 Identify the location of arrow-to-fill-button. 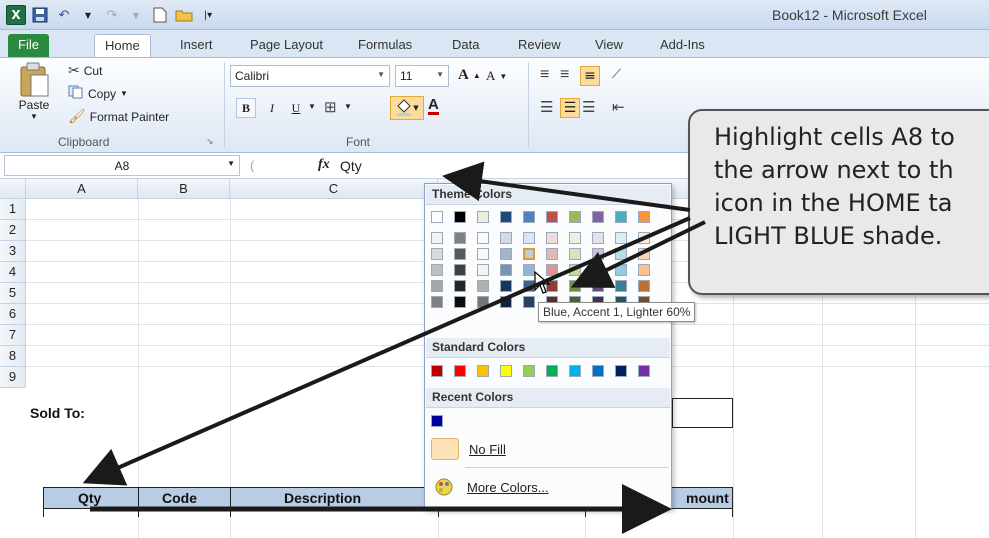
(566, 186).